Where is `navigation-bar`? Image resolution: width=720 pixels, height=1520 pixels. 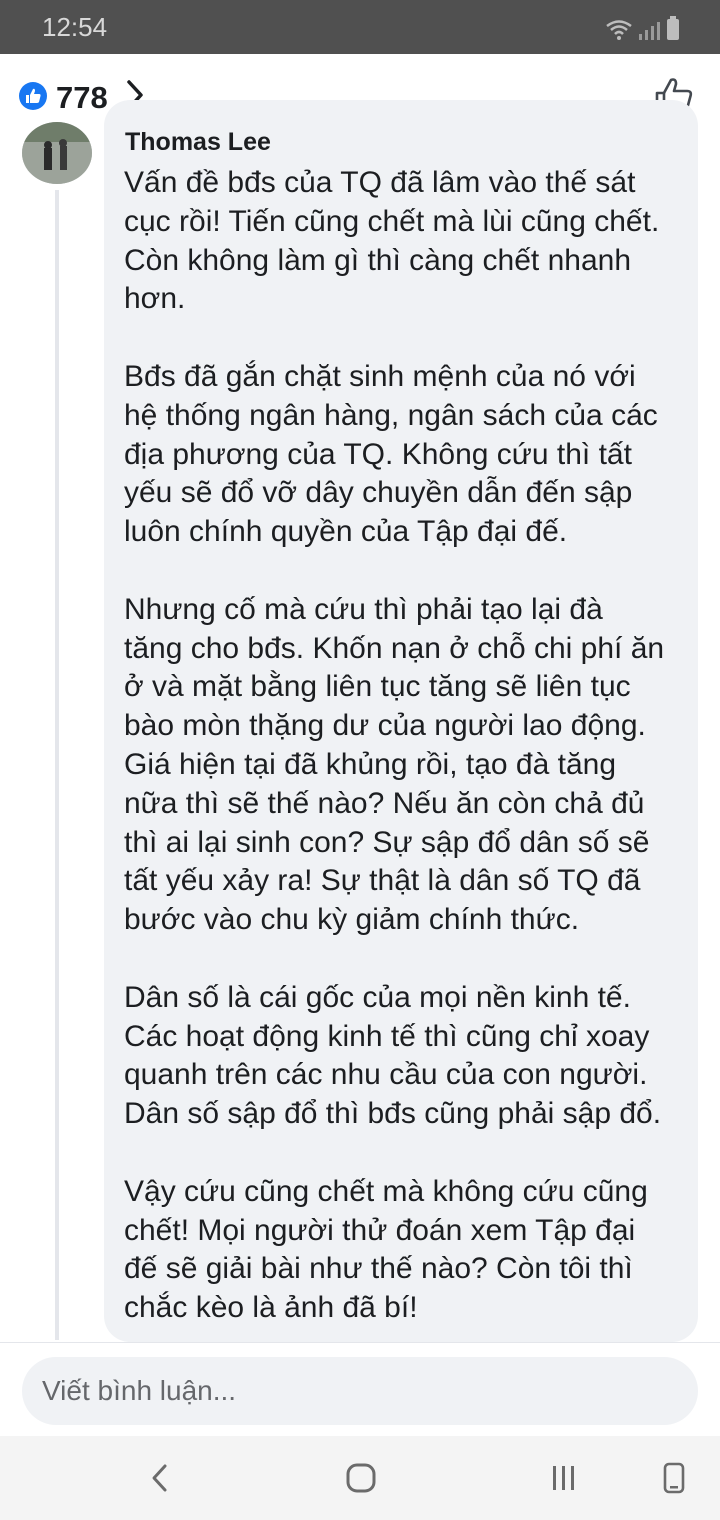 navigation-bar is located at coordinates (360, 1478).